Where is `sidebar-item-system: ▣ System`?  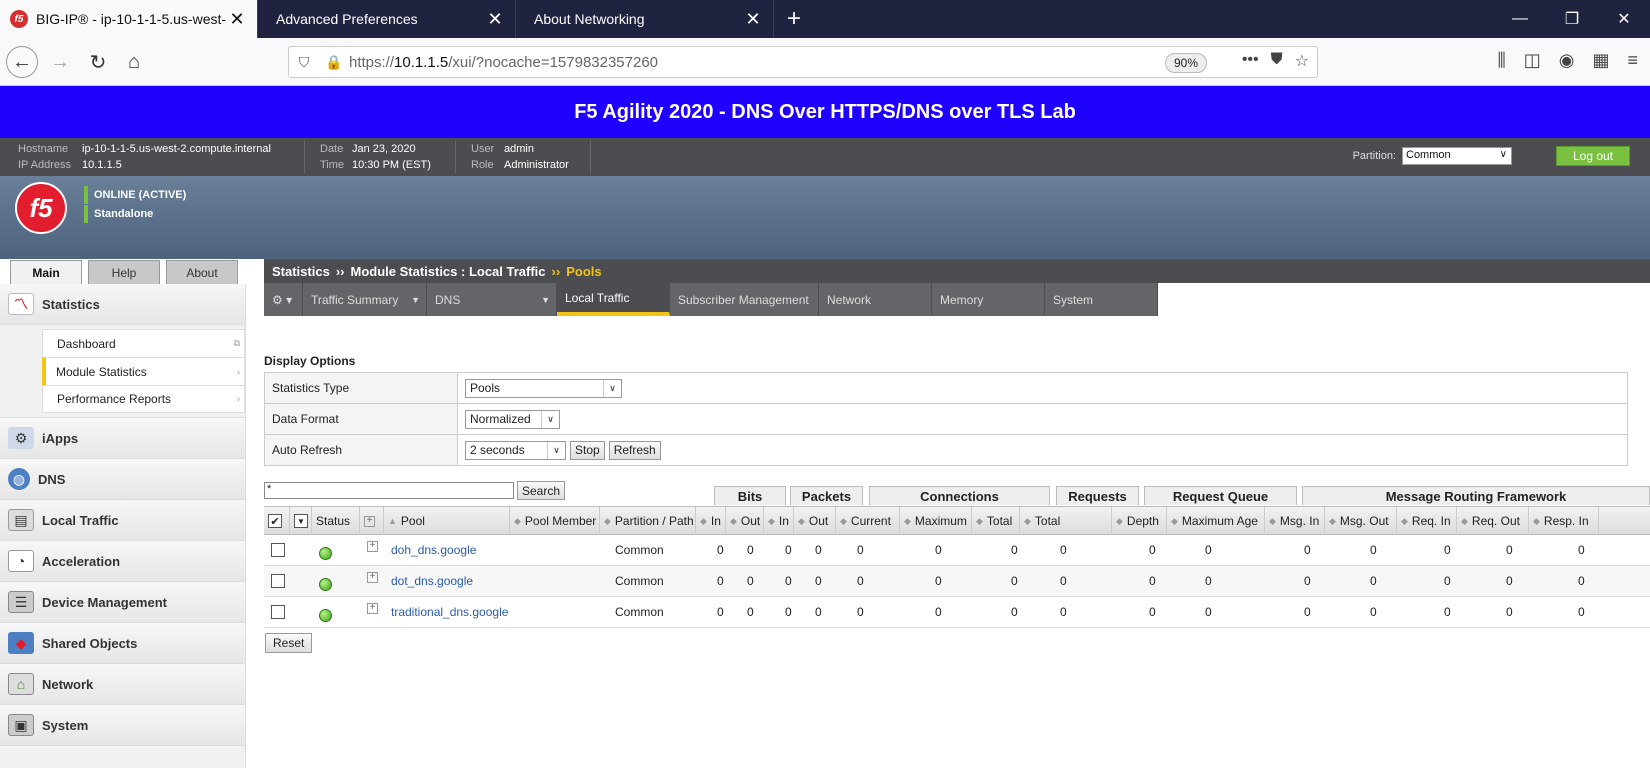 sidebar-item-system: ▣ System is located at coordinates (122, 725).